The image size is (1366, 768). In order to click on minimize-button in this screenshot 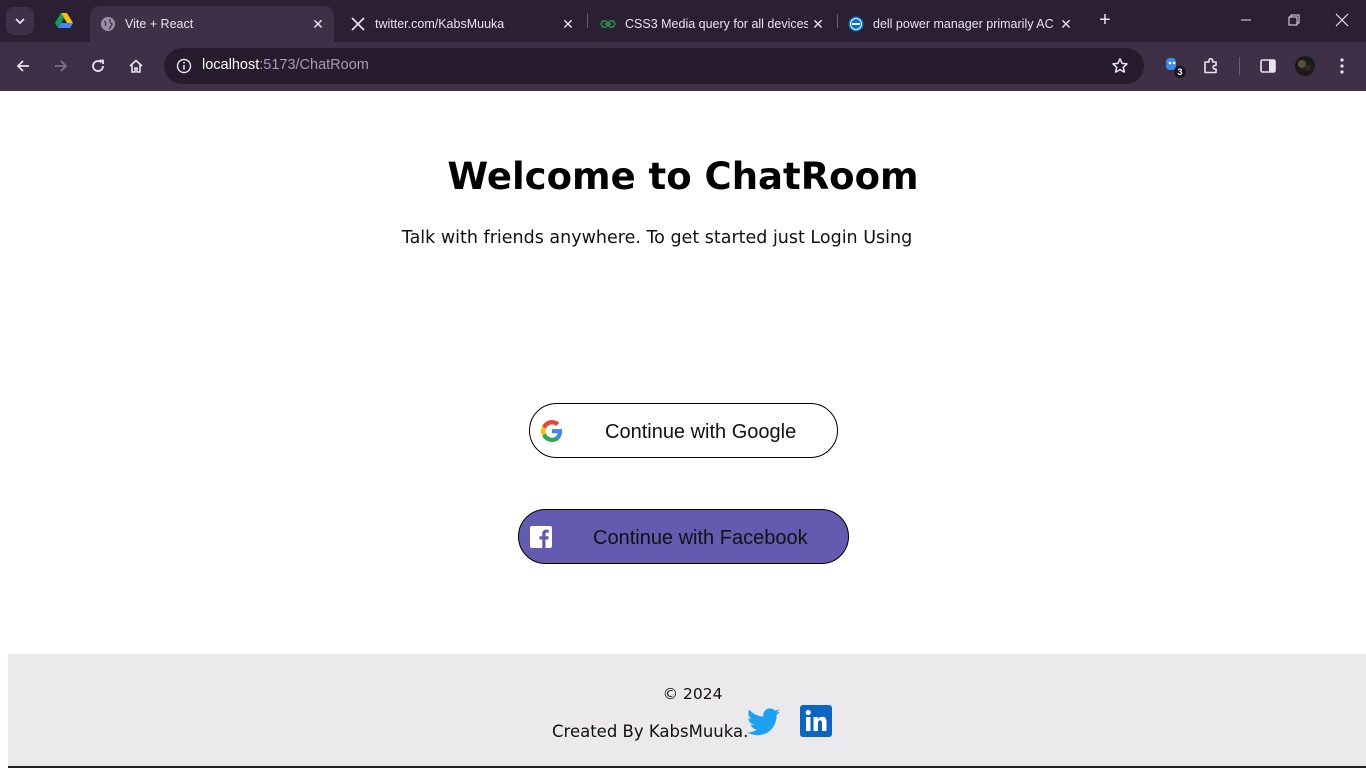, I will do `click(1246, 20)`.